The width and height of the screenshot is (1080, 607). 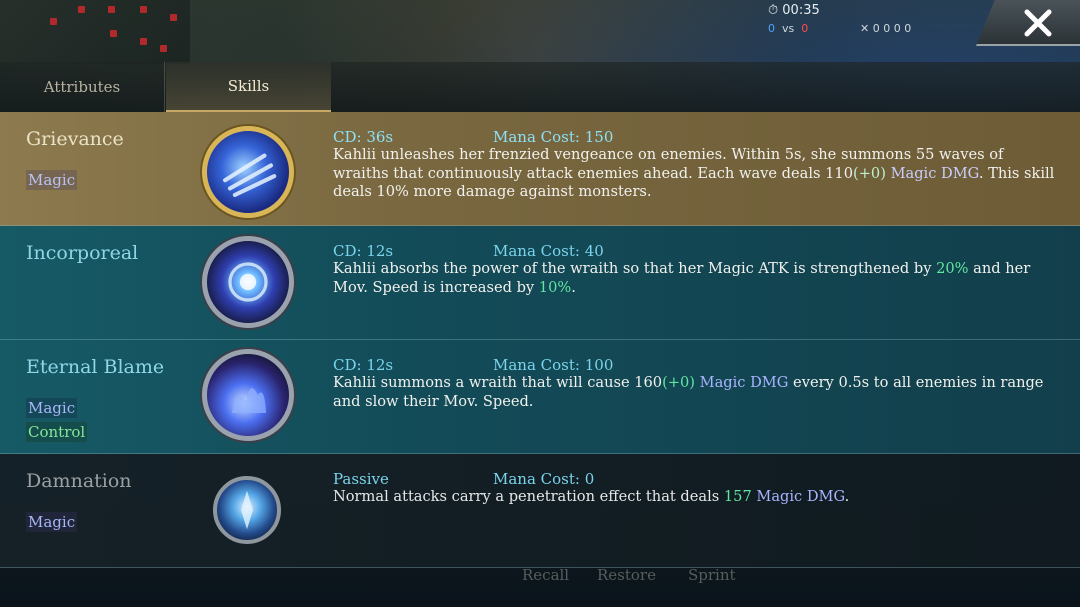 What do you see at coordinates (75, 139) in the screenshot?
I see `skill-name: Grievance` at bounding box center [75, 139].